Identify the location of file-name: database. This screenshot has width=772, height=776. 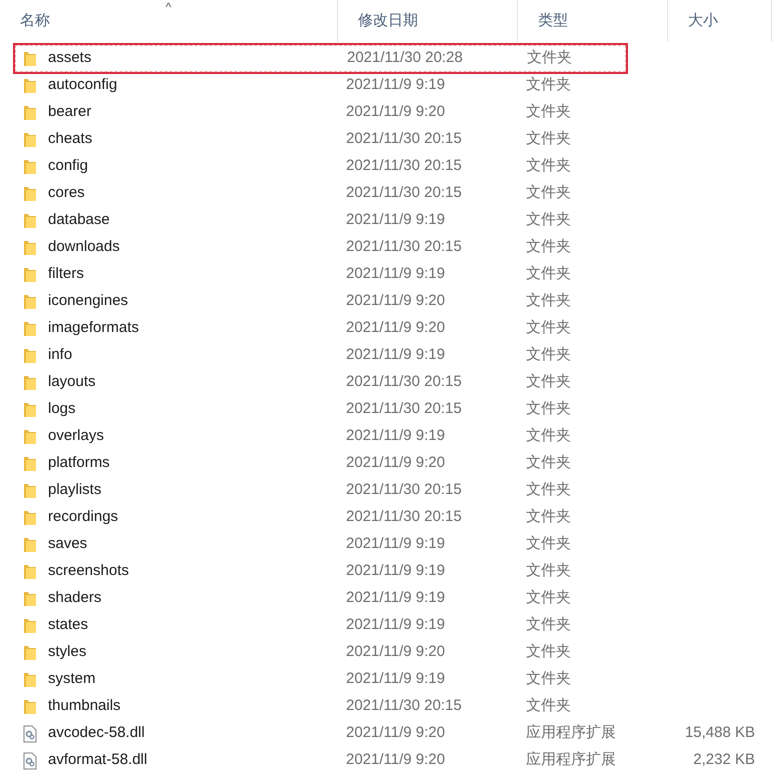
(79, 220).